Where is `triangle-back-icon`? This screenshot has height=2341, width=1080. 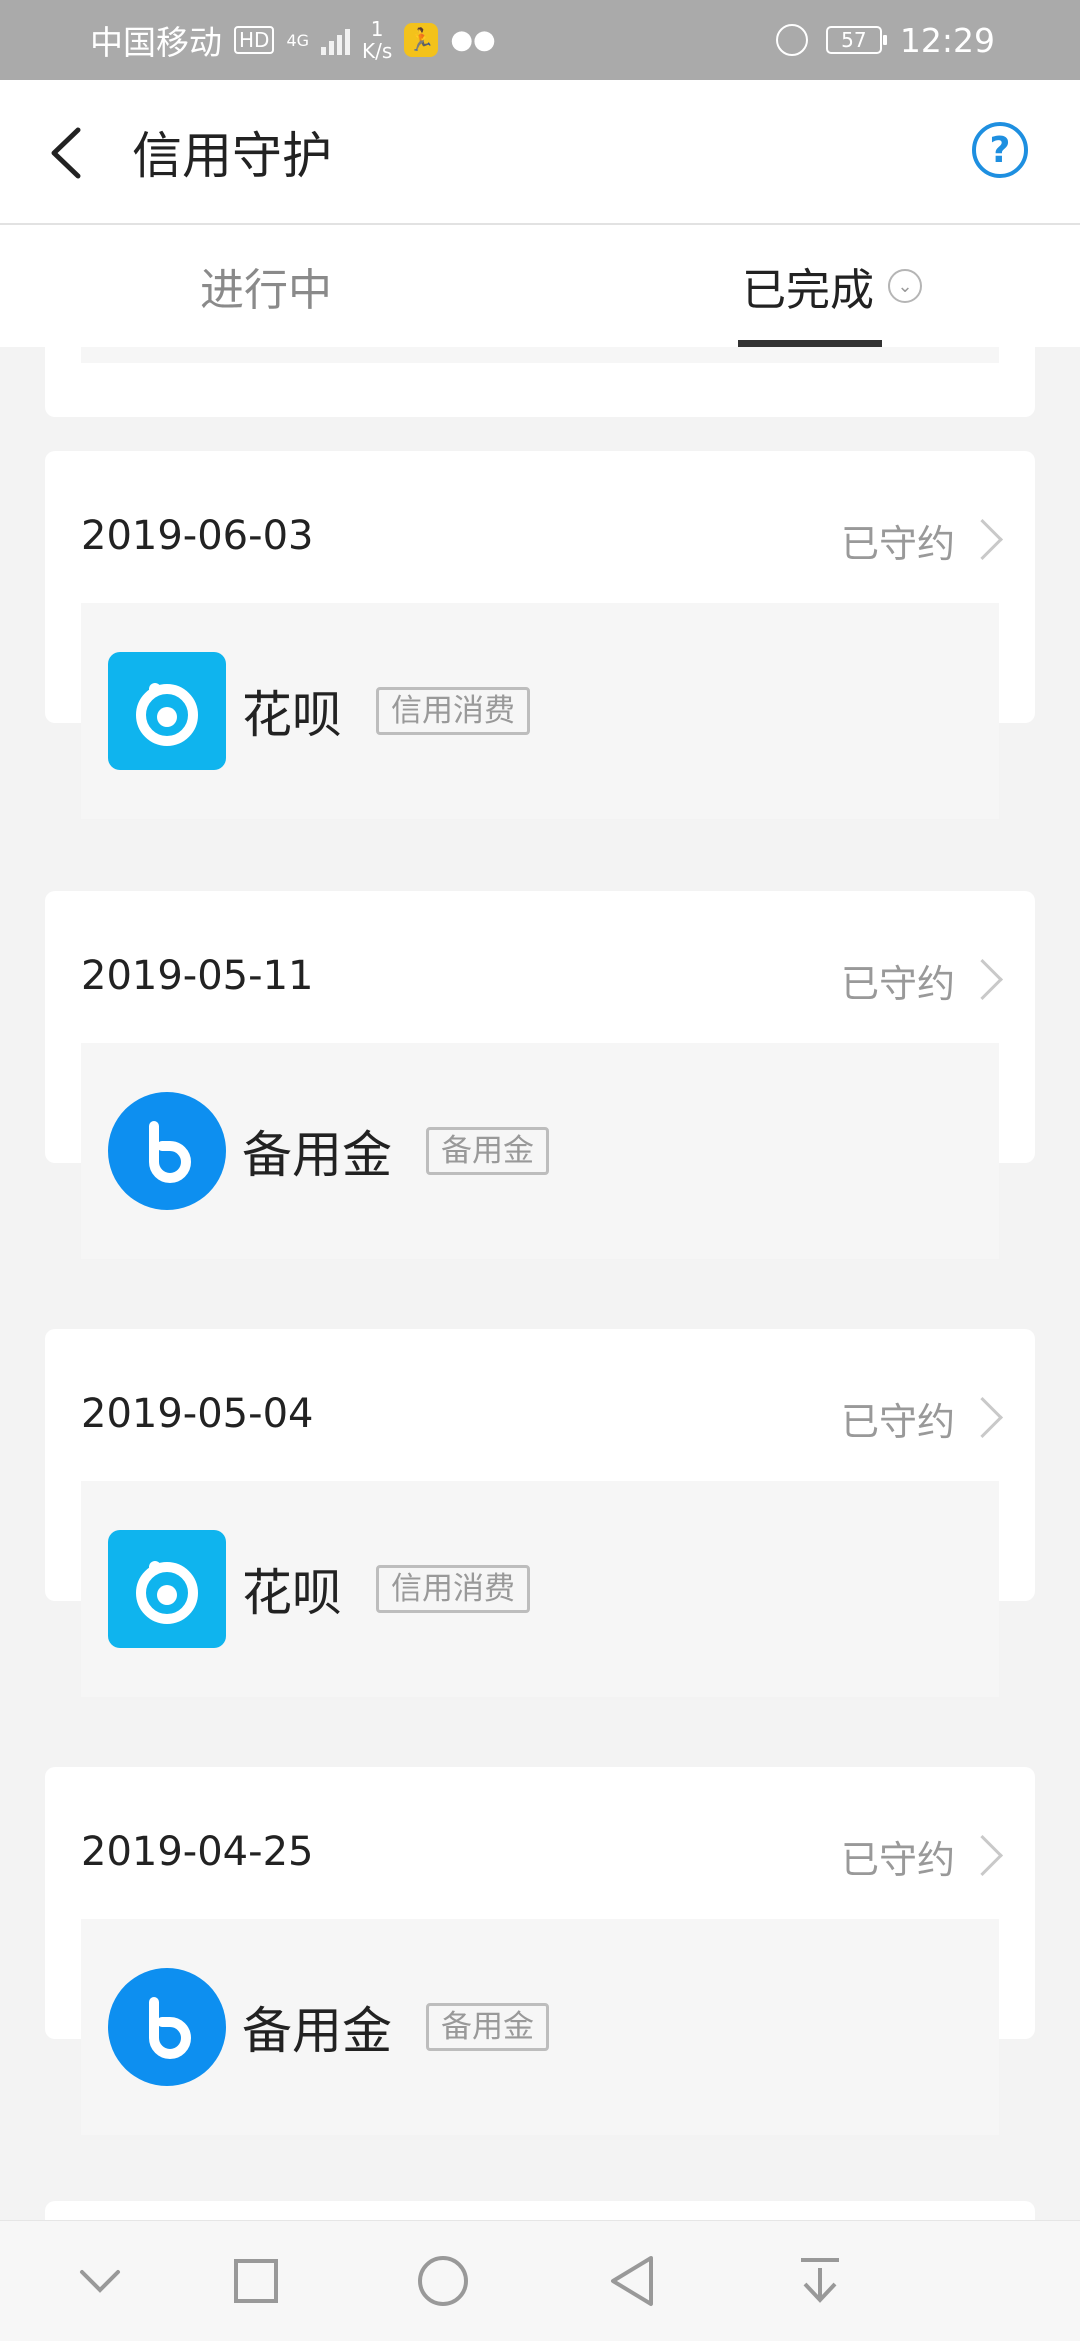
triangle-back-icon is located at coordinates (632, 2281).